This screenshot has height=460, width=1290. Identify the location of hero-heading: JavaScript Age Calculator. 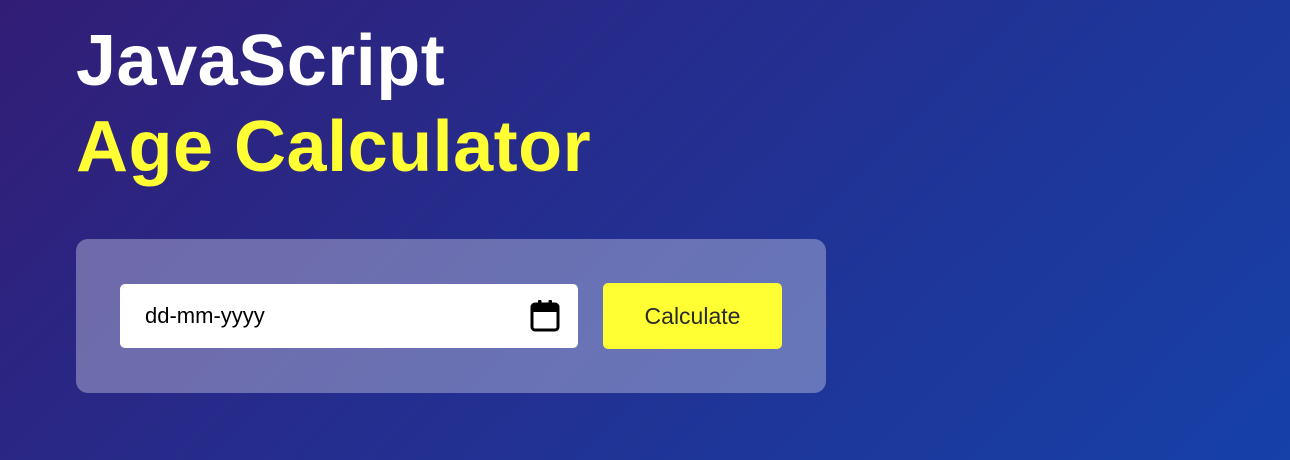
(333, 104).